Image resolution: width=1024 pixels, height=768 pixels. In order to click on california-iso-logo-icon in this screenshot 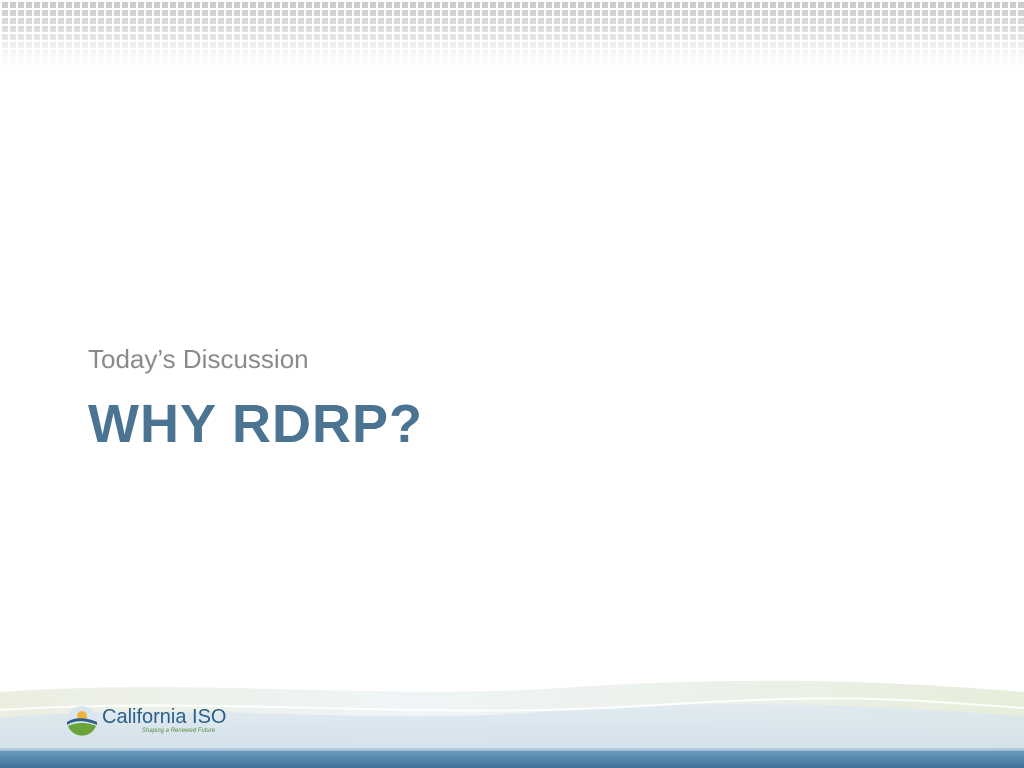, I will do `click(82, 721)`.